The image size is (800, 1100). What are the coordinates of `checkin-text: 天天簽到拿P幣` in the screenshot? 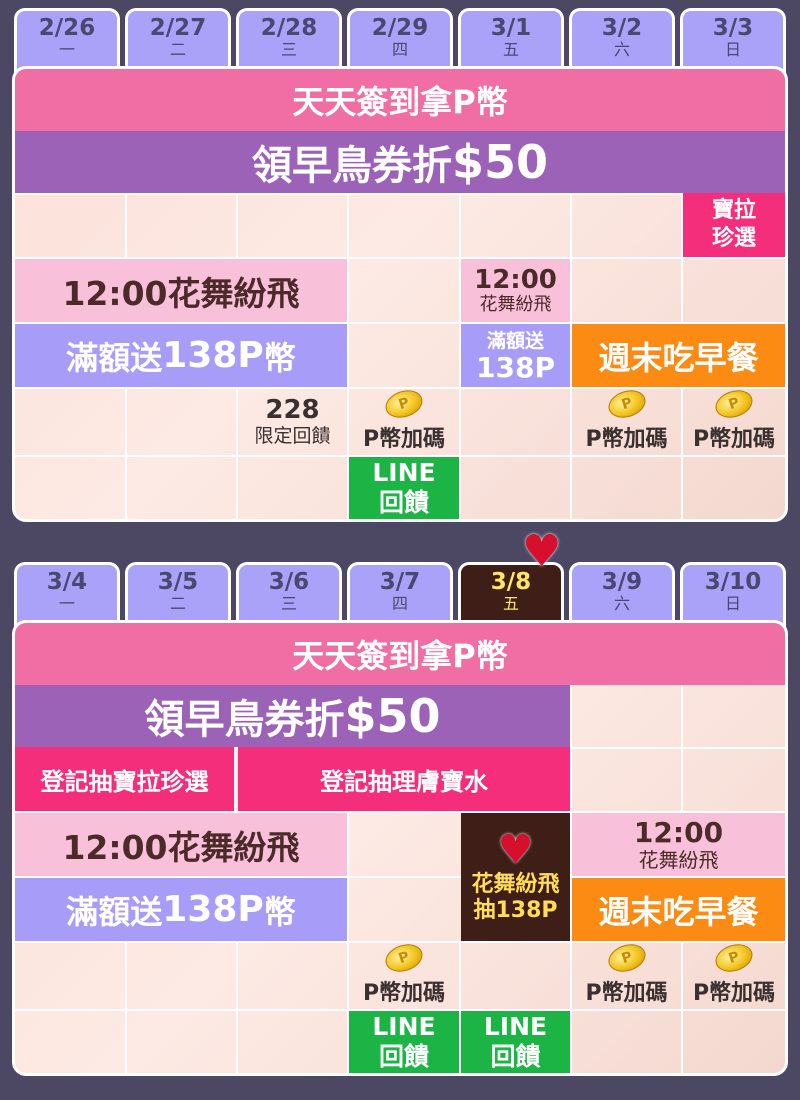 It's located at (400, 656).